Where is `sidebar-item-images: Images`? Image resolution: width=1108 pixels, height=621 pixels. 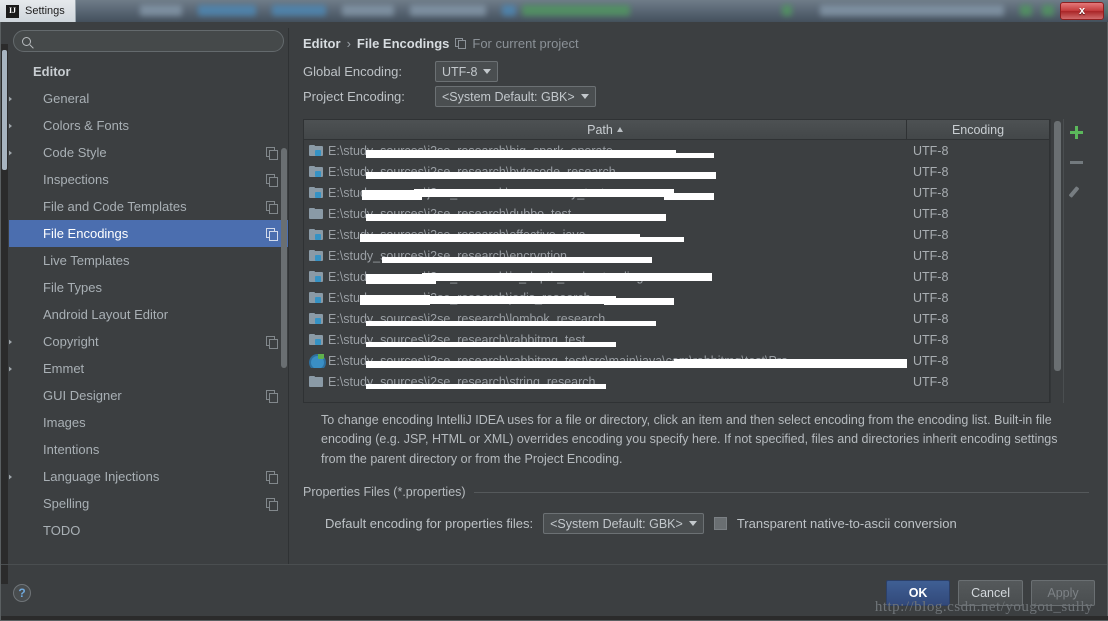
sidebar-item-images: Images is located at coordinates (148, 422).